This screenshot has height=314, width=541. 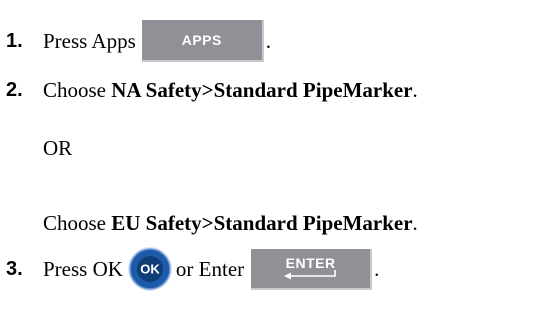 What do you see at coordinates (77, 223) in the screenshot?
I see `alt-prefix: Choose` at bounding box center [77, 223].